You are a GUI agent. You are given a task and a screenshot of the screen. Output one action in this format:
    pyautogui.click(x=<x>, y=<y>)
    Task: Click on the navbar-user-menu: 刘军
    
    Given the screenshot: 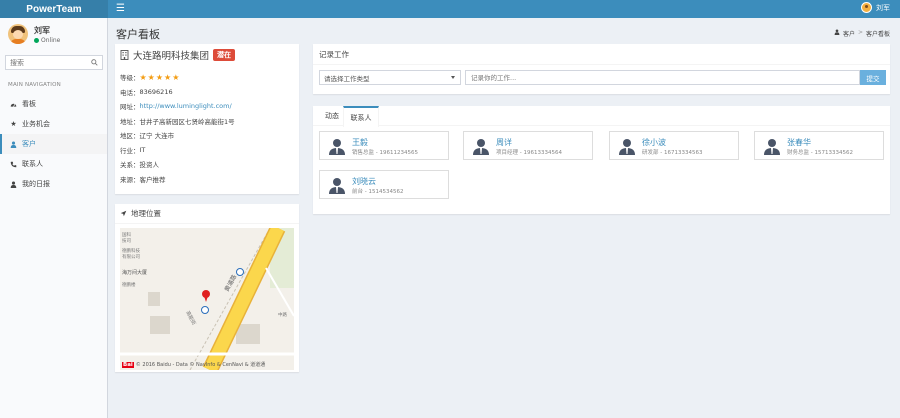 What is the action you would take?
    pyautogui.click(x=875, y=7)
    